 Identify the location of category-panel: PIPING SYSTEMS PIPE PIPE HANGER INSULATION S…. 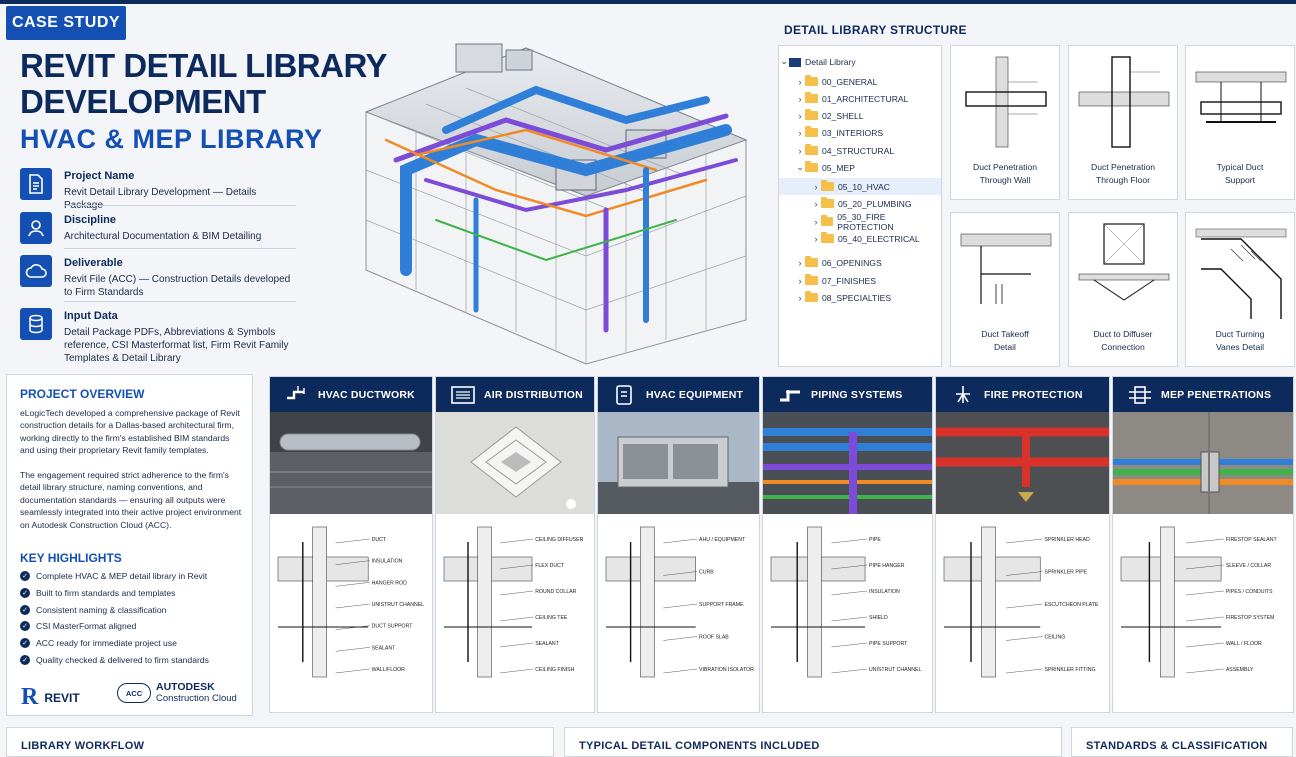
(847, 544).